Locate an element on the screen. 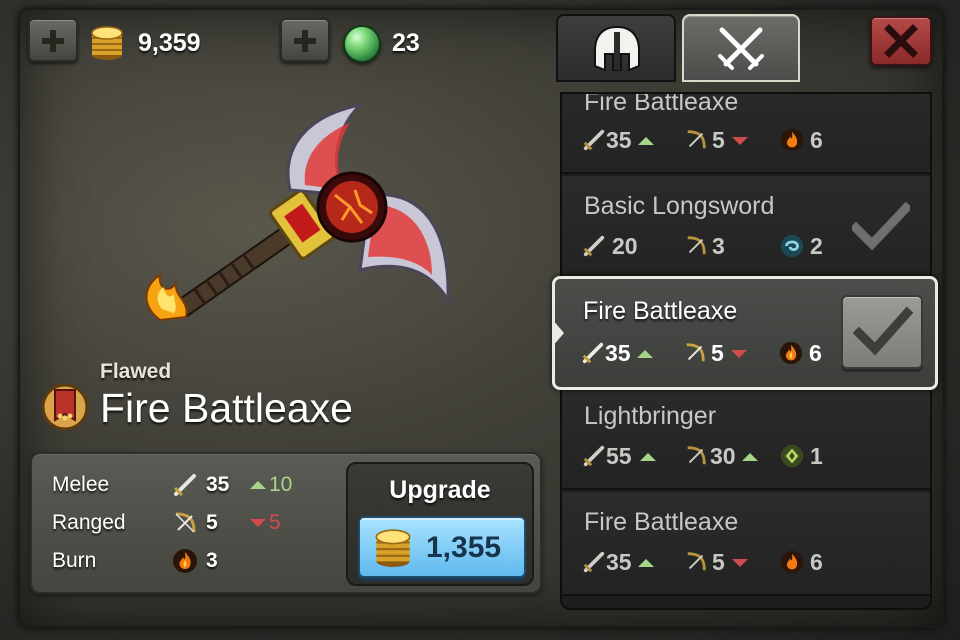  upgrade-box: Upgrade 1,355 is located at coordinates (440, 524).